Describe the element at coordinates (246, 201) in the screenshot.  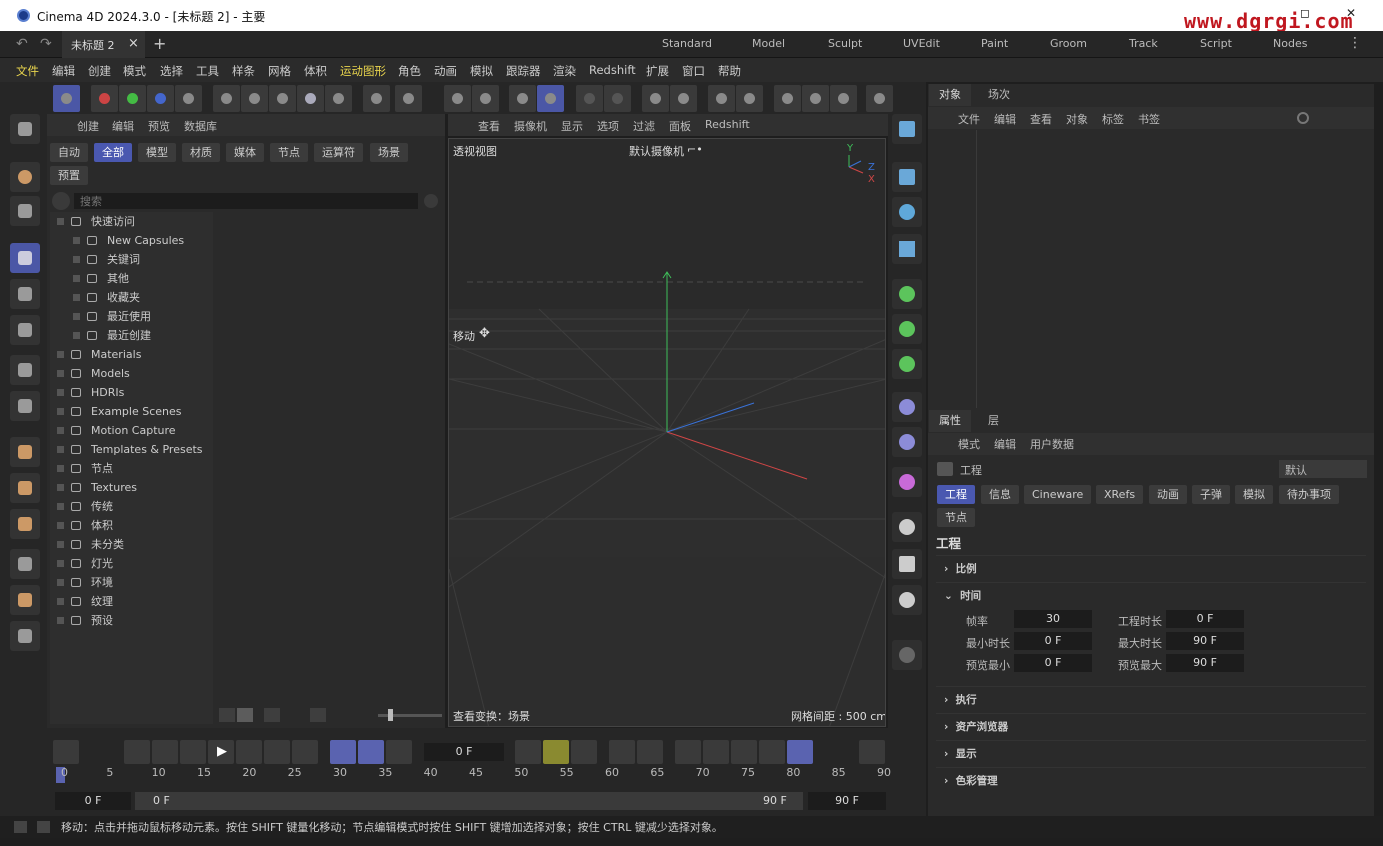
I see `asset-search-input` at that location.